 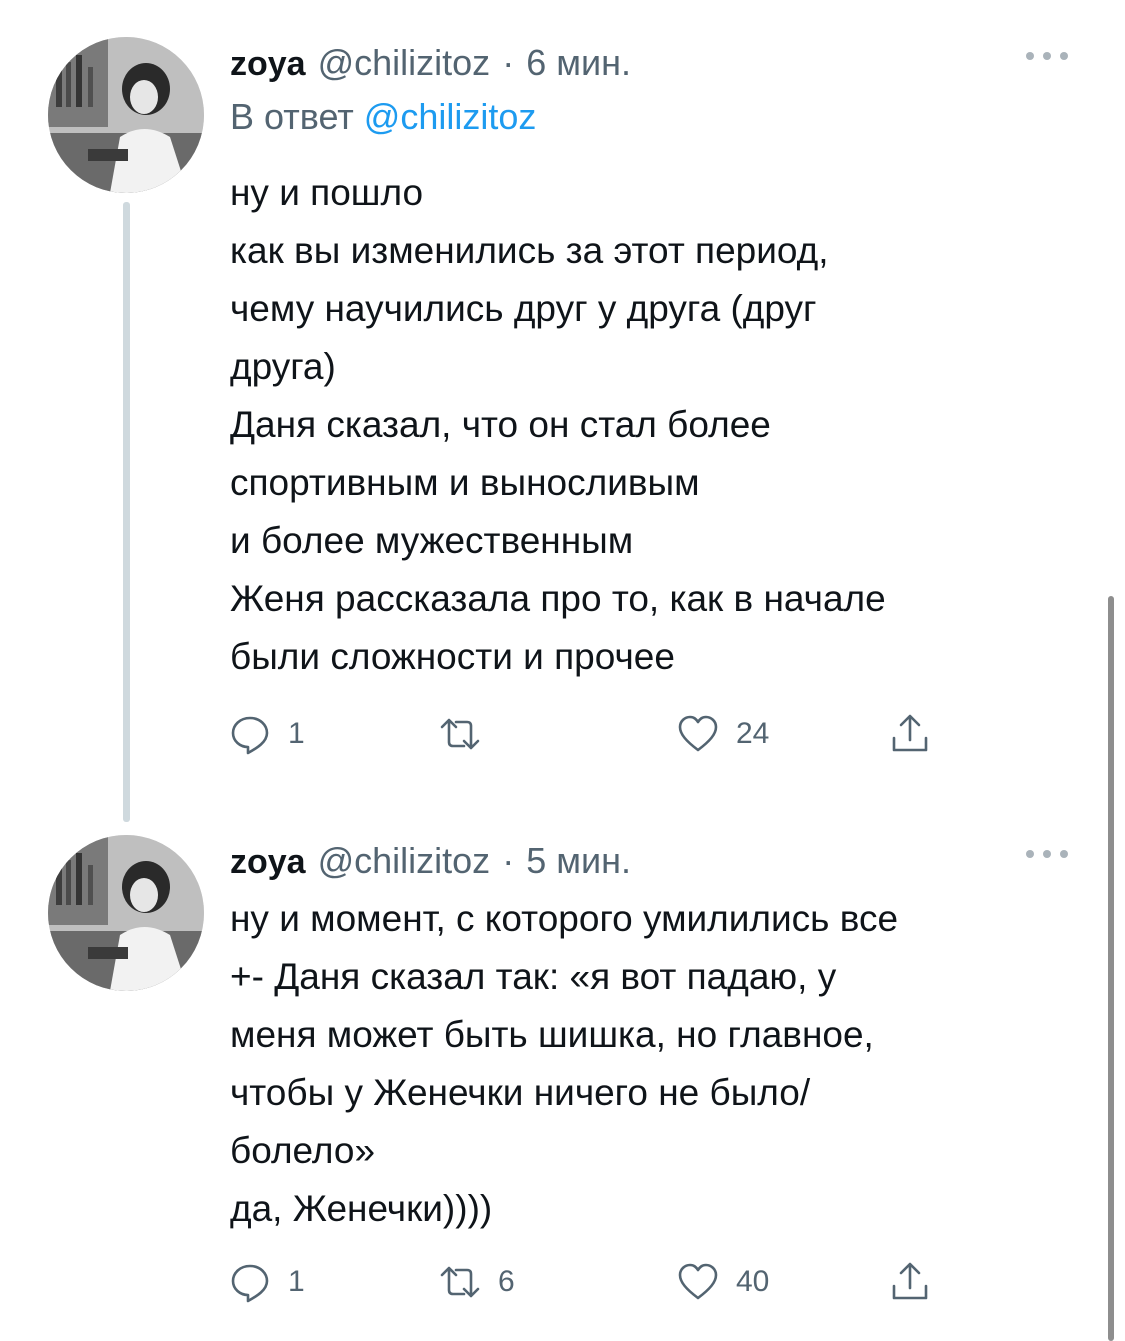 What do you see at coordinates (292, 116) in the screenshot?
I see `reply-prefix: В ответ` at bounding box center [292, 116].